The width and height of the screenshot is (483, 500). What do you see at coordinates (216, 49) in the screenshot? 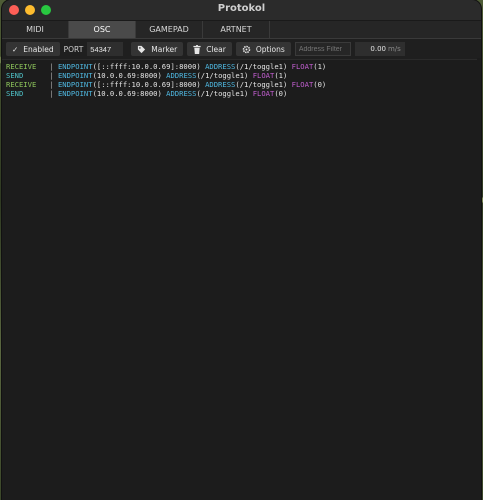
I see `clear-label: Clear` at bounding box center [216, 49].